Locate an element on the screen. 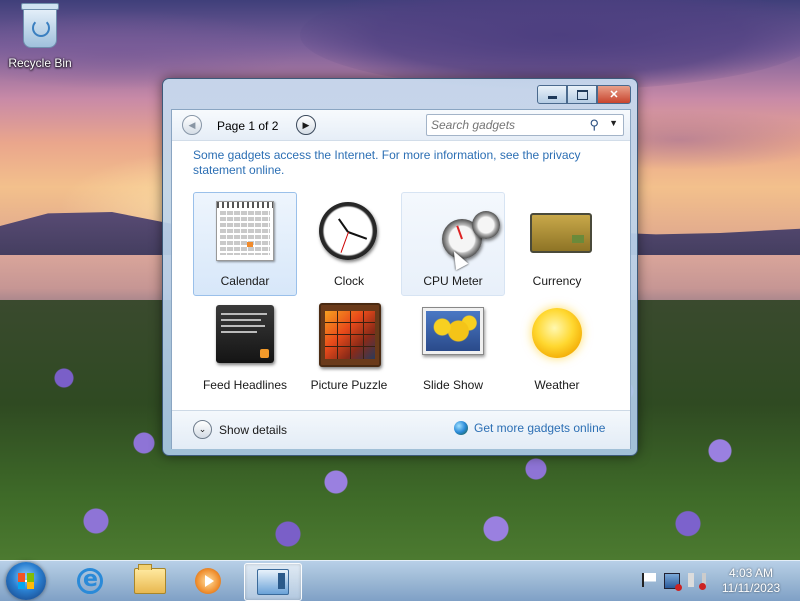 This screenshot has width=800, height=601. gadget-tile-picture-puzzle: Picture Puzzle is located at coordinates (349, 348).